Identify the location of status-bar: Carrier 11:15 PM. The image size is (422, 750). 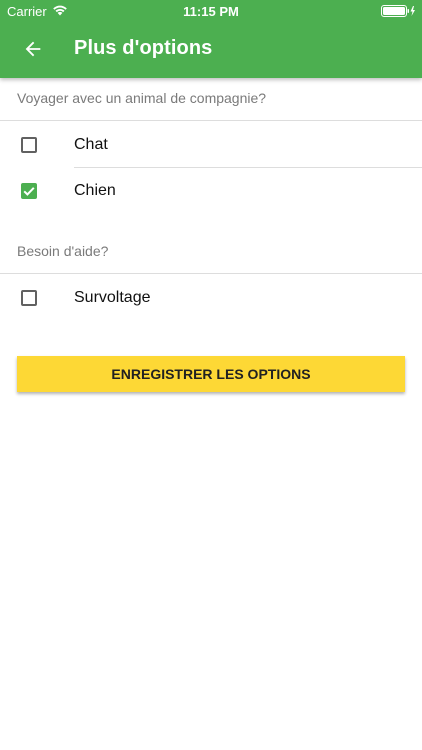
(211, 11).